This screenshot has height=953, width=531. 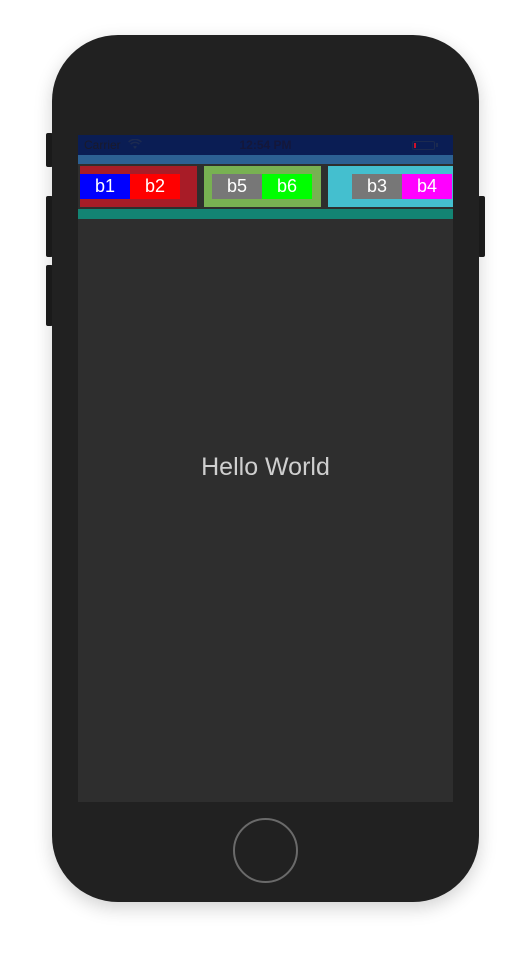 What do you see at coordinates (105, 186) in the screenshot?
I see `b1-button: b1` at bounding box center [105, 186].